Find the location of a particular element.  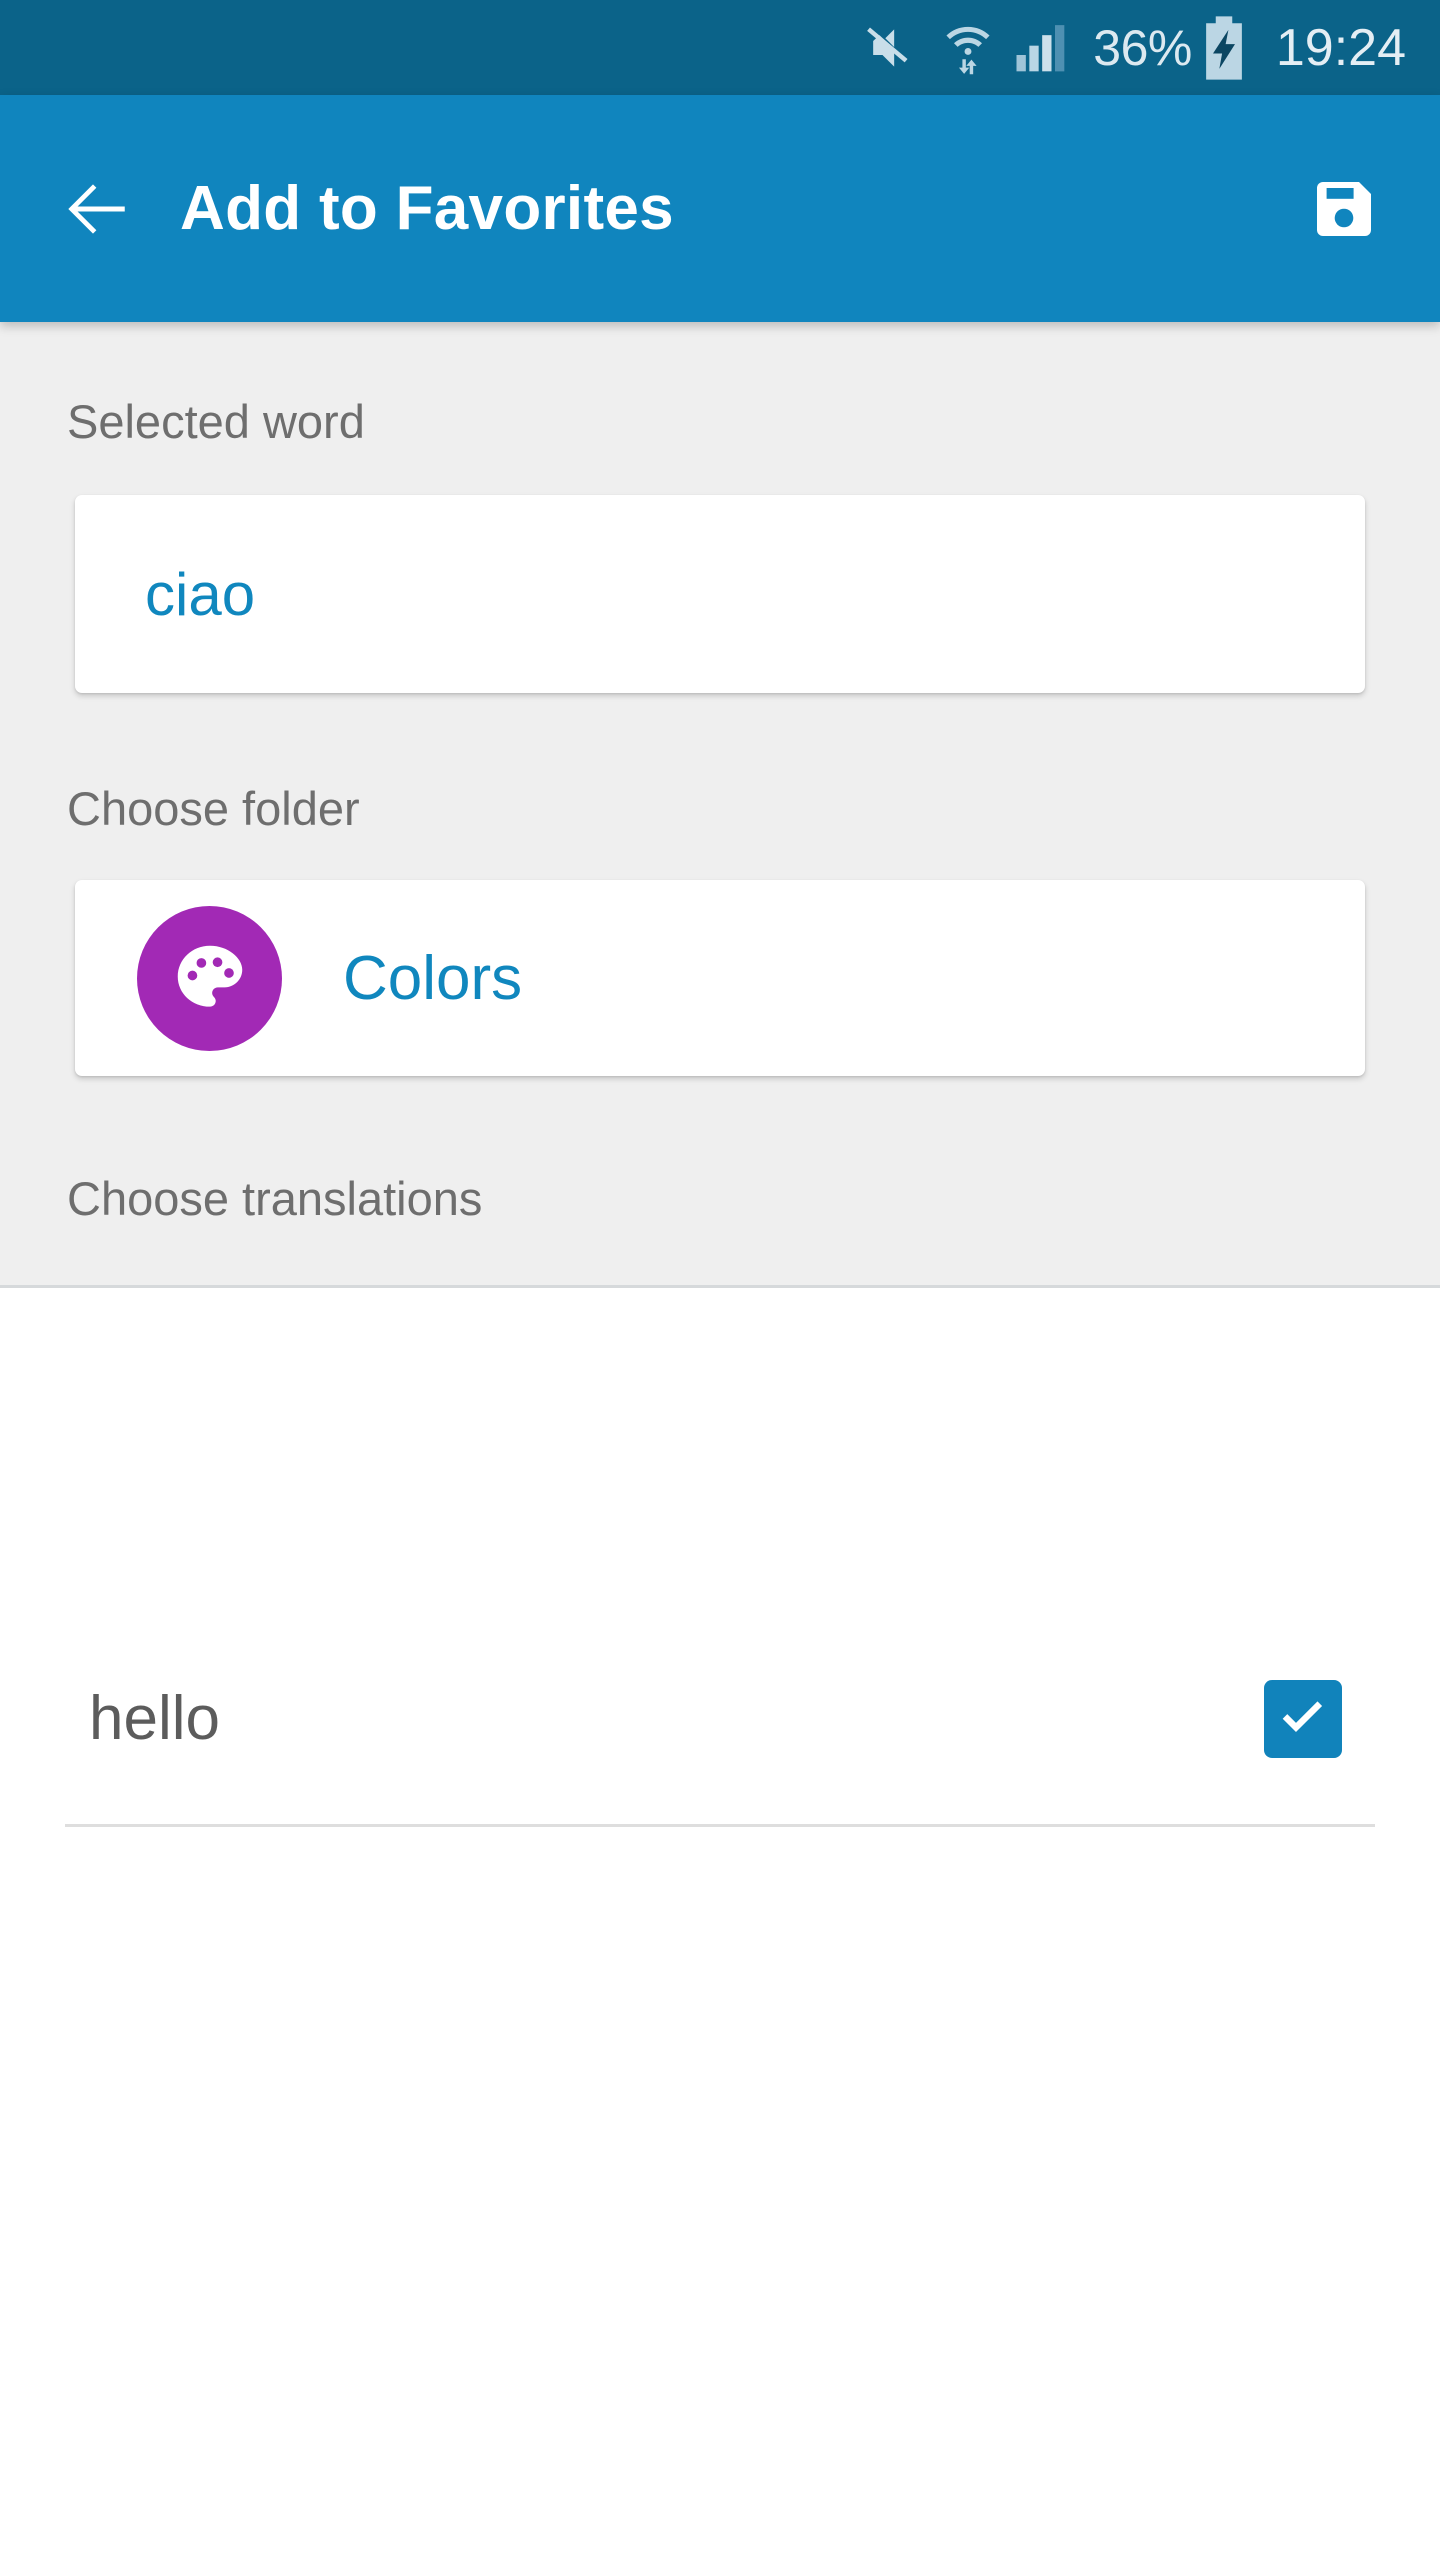

back-arrow-icon is located at coordinates (96, 208).